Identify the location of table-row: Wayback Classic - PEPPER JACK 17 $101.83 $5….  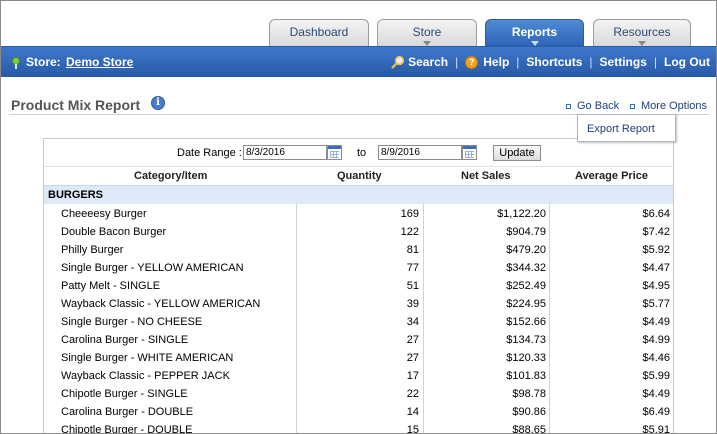
(358, 375).